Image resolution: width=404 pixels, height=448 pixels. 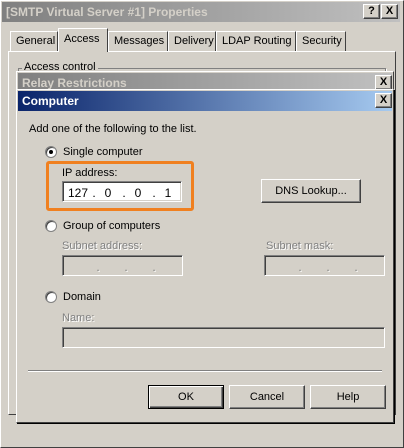 What do you see at coordinates (113, 129) in the screenshot?
I see `instruction-text: Add one of the following to the list.` at bounding box center [113, 129].